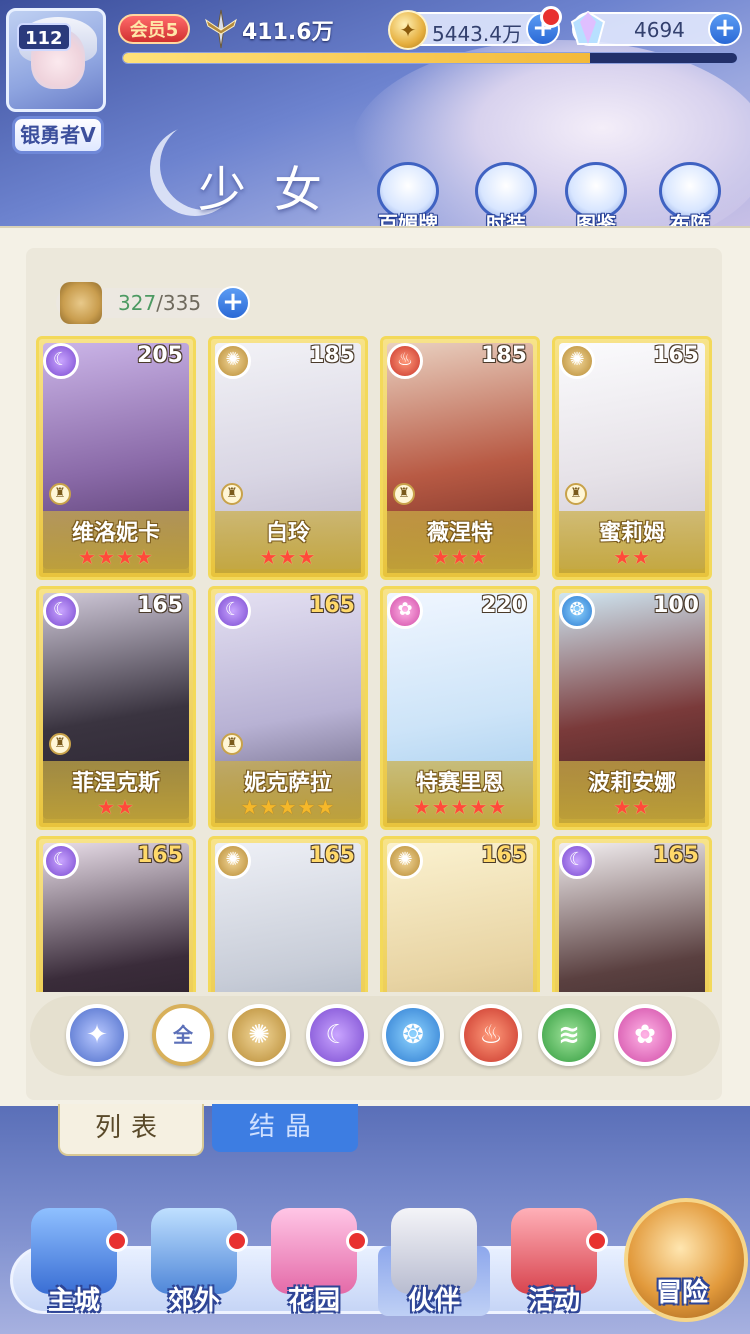 Image resolution: width=750 pixels, height=1334 pixels. What do you see at coordinates (160, 355) in the screenshot?
I see `character-level: 205` at bounding box center [160, 355].